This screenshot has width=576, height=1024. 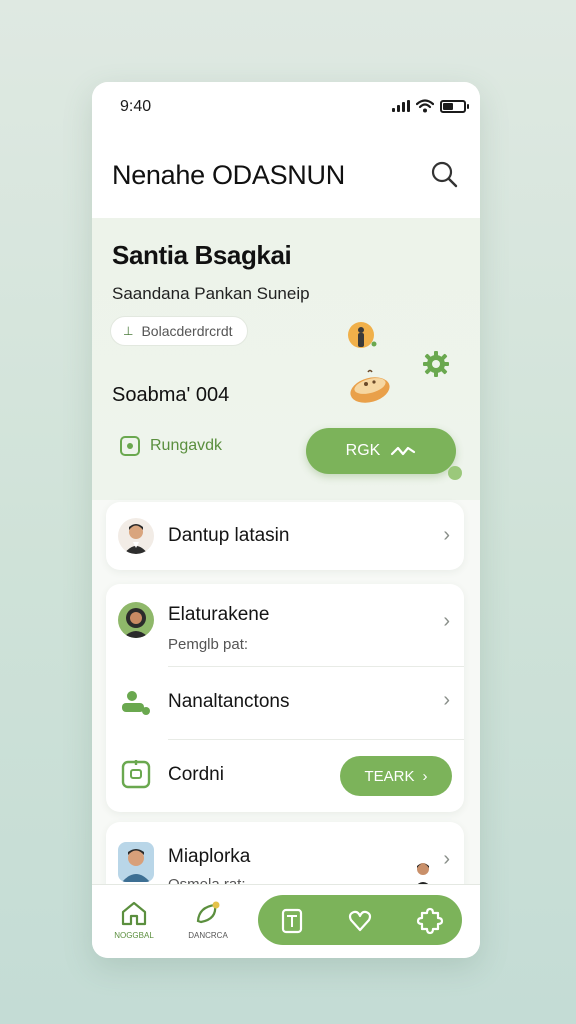 I want to click on list-item: Cordni TEARK ›, so click(x=285, y=776).